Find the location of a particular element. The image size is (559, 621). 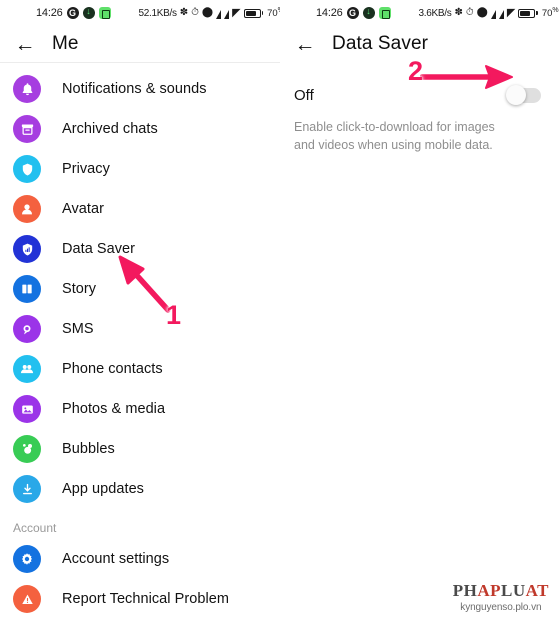

book-icon is located at coordinates (27, 289).